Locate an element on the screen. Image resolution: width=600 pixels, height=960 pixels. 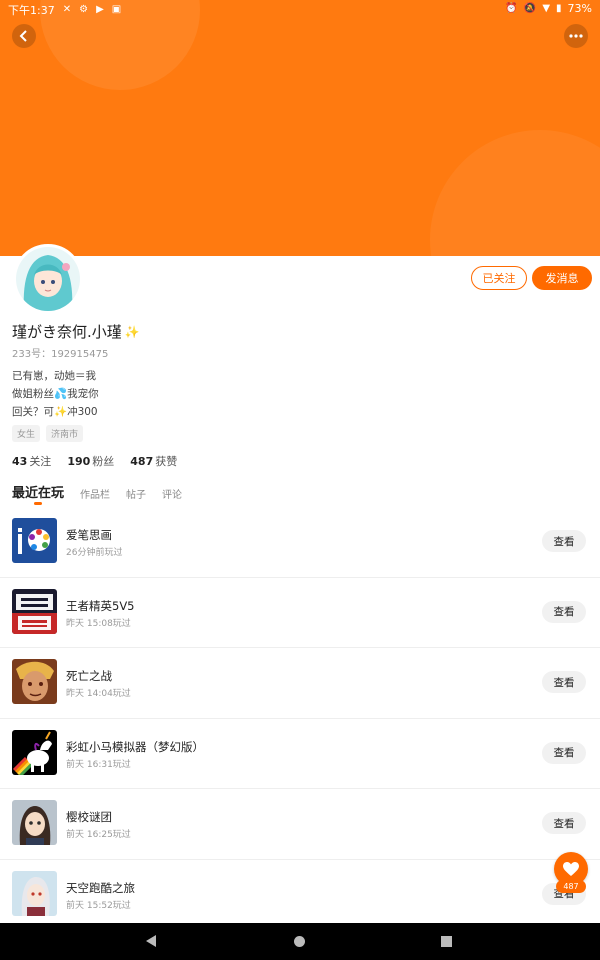
game-last-played: 昨天 14:04玩过 is located at coordinates (98, 694).